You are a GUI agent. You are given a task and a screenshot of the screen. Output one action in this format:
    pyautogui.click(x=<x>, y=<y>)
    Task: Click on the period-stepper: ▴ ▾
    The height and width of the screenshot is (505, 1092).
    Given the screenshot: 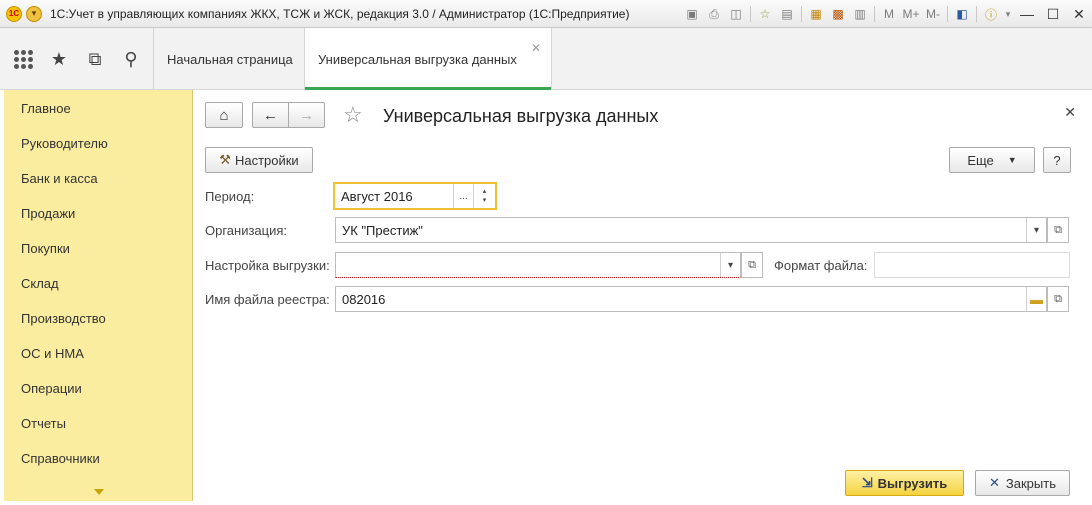 What is the action you would take?
    pyautogui.click(x=484, y=196)
    